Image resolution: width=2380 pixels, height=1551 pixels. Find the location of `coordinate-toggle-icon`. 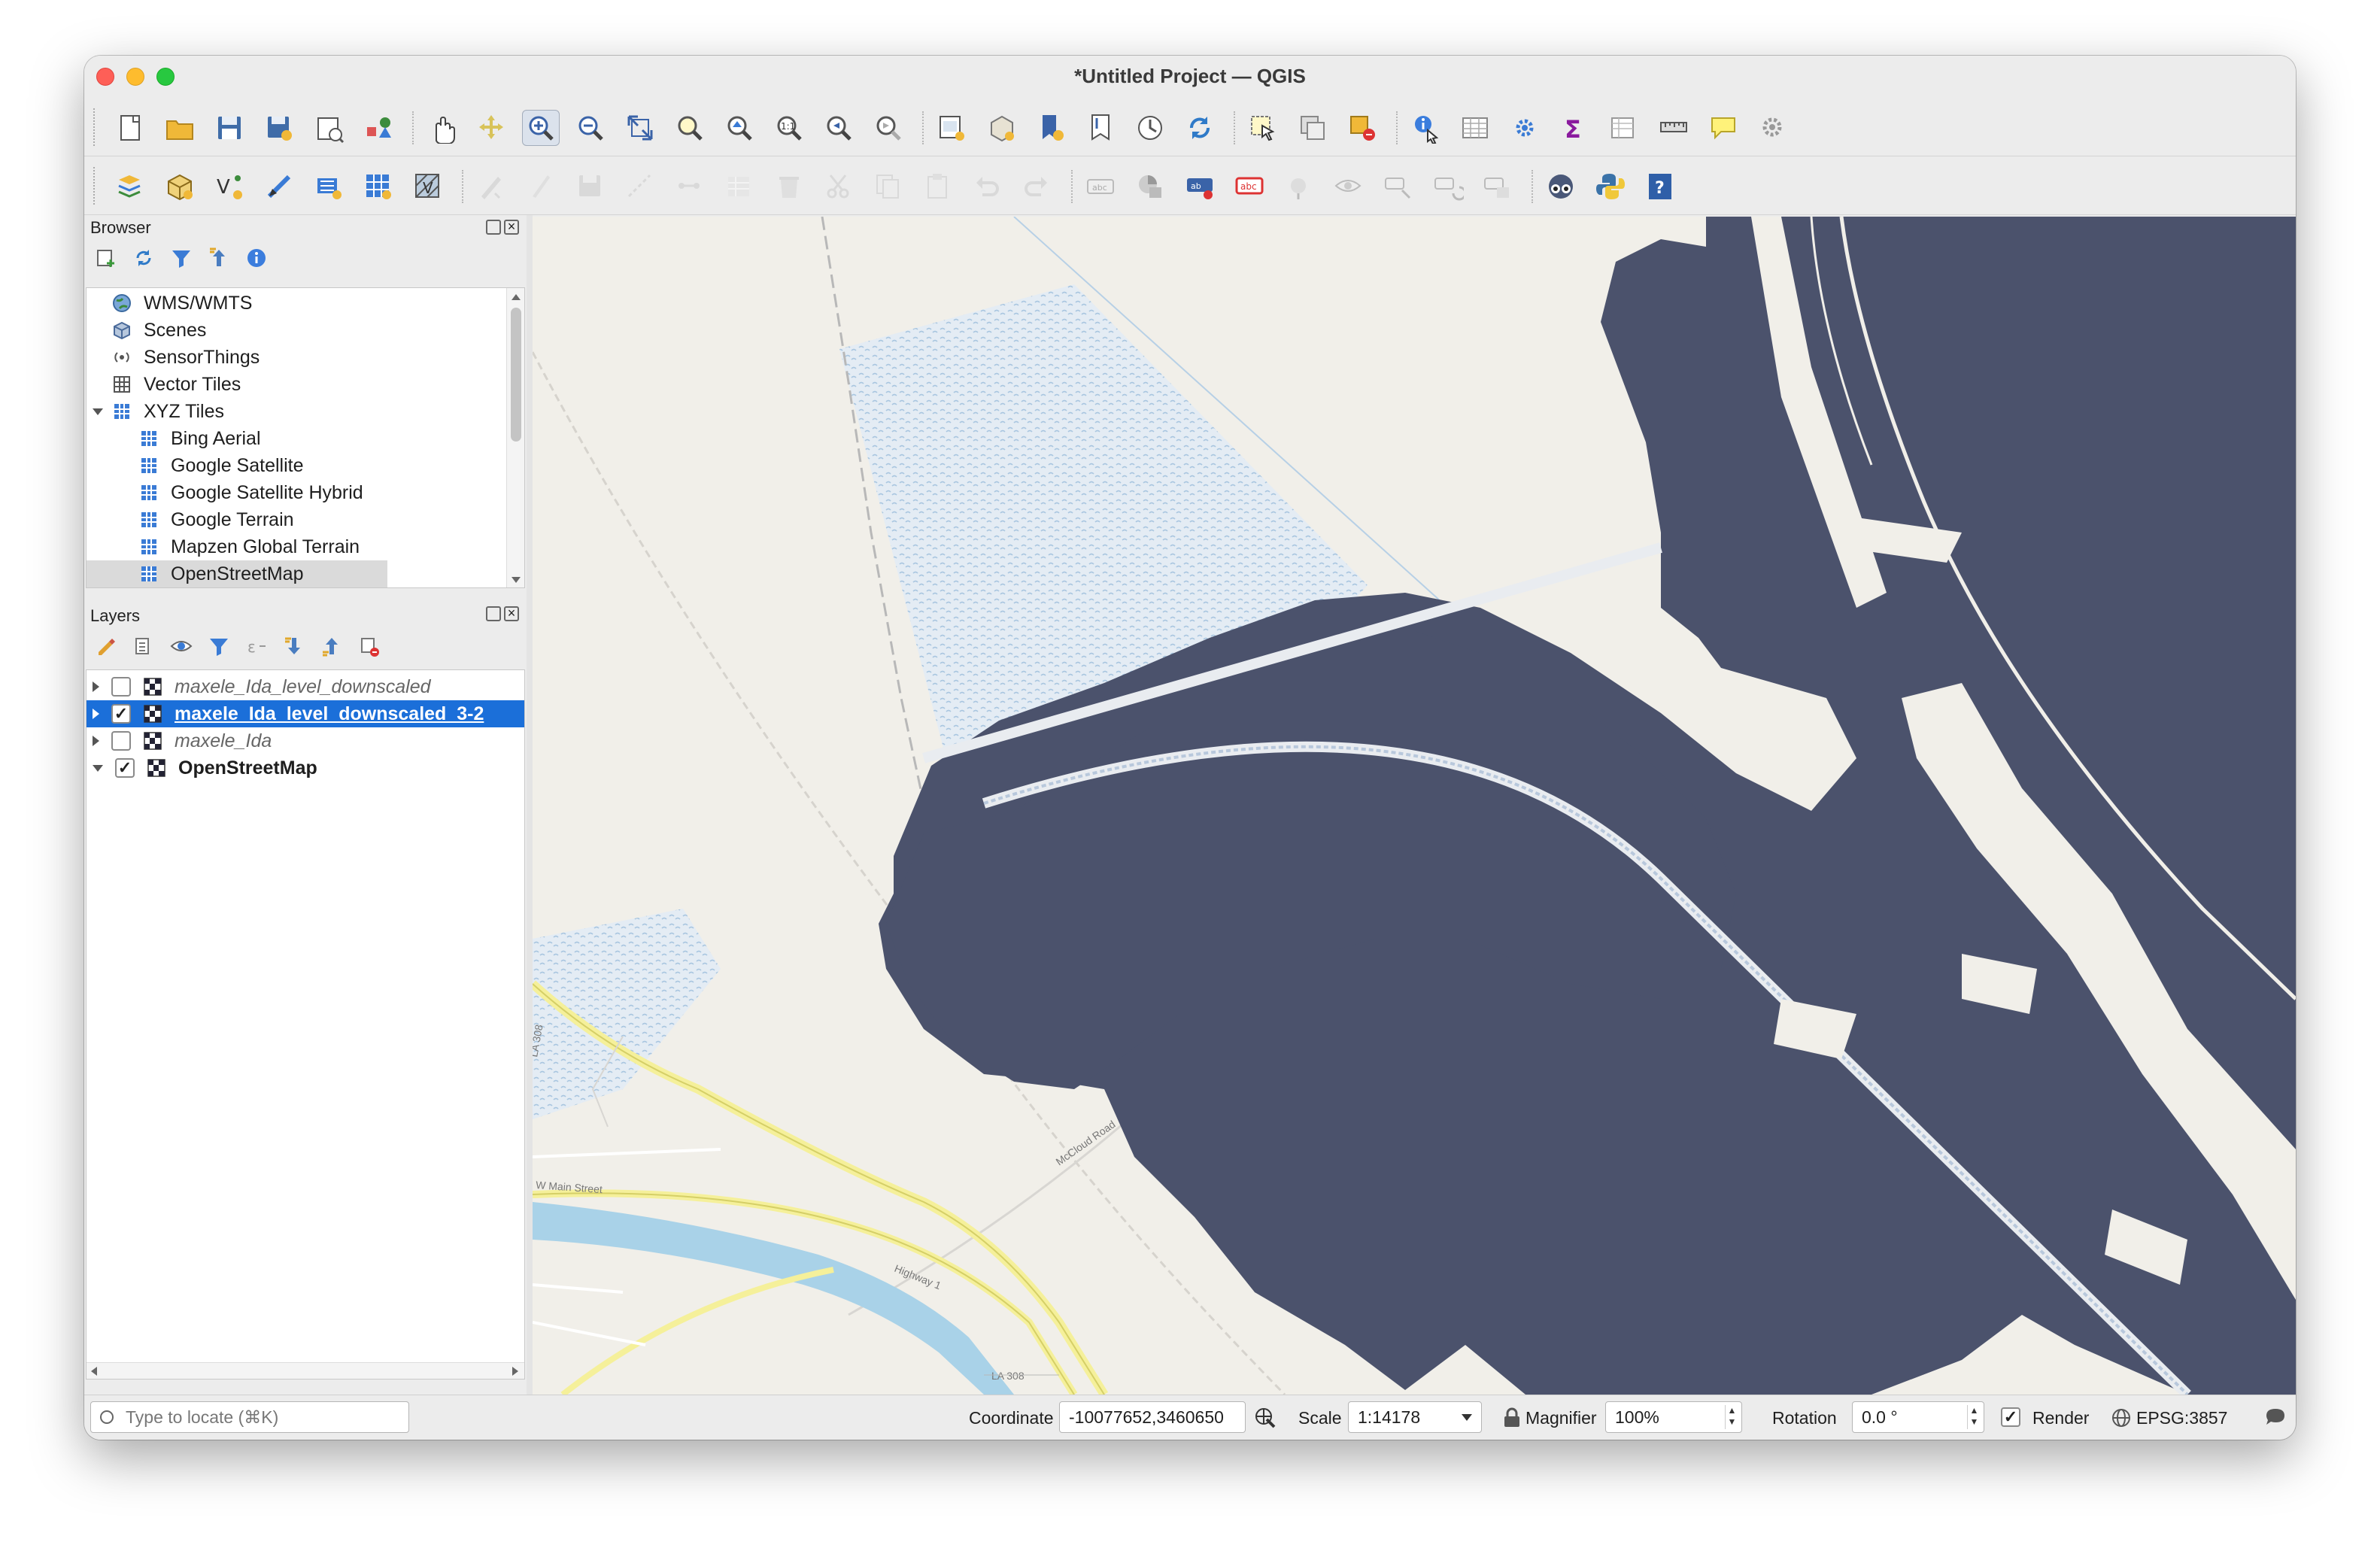

coordinate-toggle-icon is located at coordinates (1265, 1418).